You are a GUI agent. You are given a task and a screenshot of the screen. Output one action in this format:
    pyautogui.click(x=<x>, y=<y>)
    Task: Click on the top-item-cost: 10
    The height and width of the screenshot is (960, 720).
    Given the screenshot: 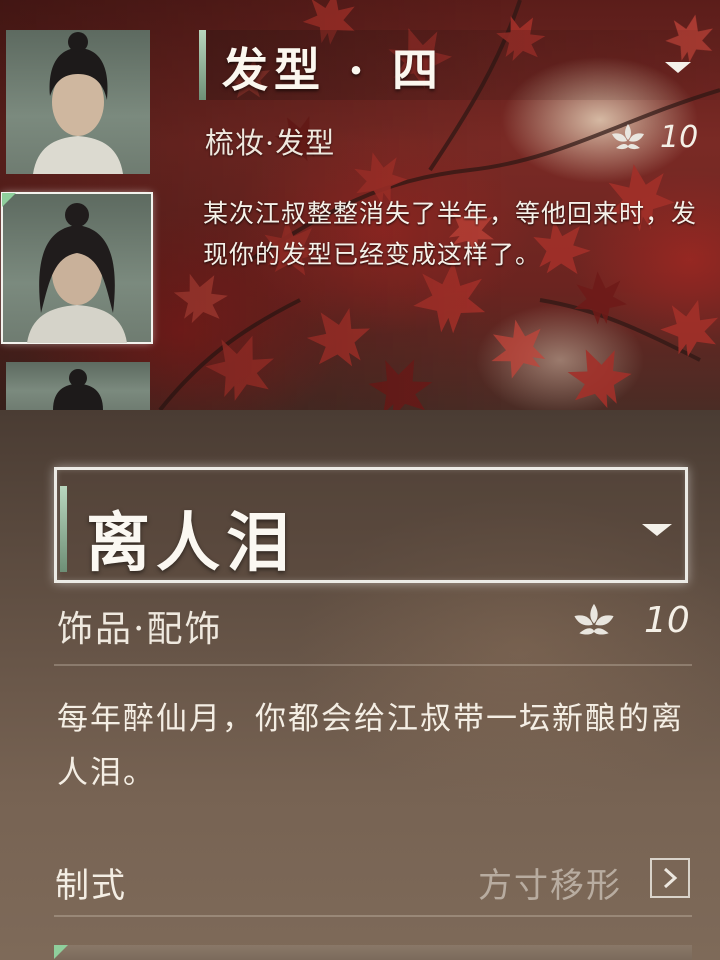 What is the action you would take?
    pyautogui.click(x=679, y=137)
    